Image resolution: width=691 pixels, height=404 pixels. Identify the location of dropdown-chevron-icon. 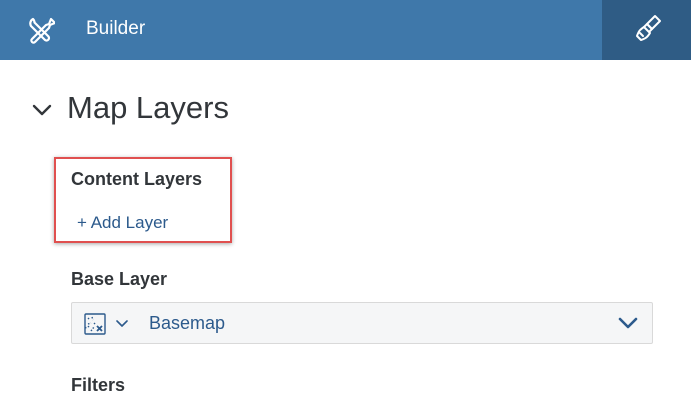
(628, 323).